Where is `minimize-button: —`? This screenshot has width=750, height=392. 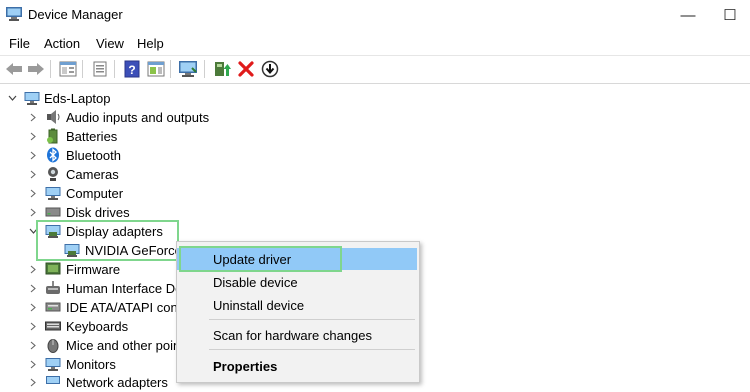
minimize-button: — is located at coordinates (688, 15).